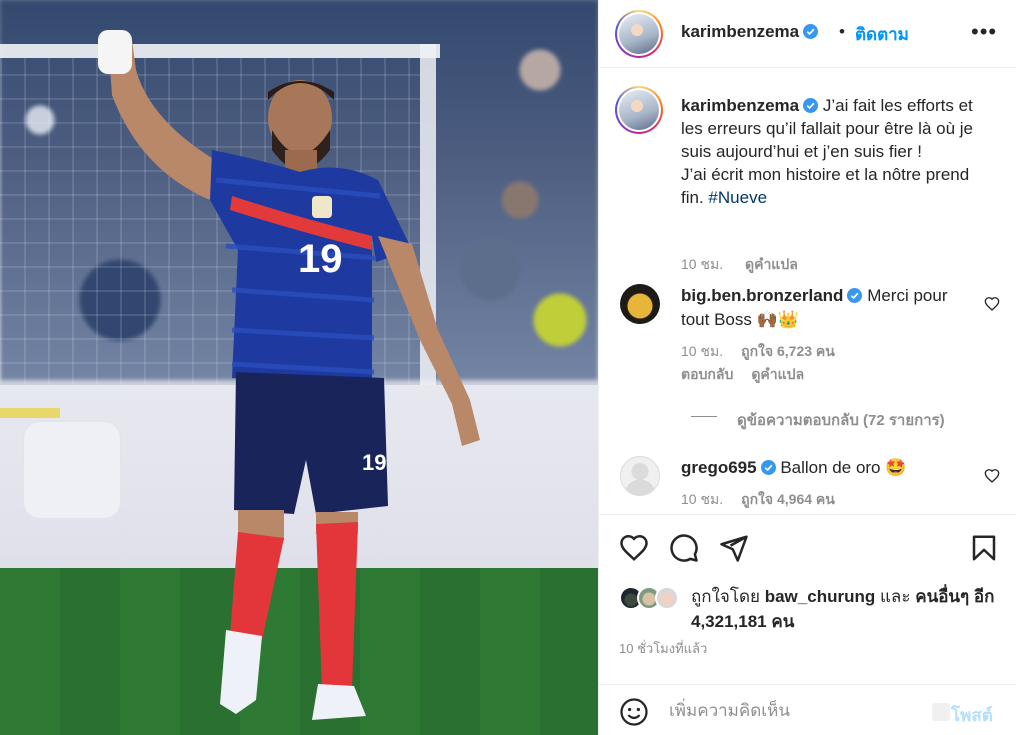  What do you see at coordinates (684, 548) in the screenshot?
I see `comment-bubble-icon` at bounding box center [684, 548].